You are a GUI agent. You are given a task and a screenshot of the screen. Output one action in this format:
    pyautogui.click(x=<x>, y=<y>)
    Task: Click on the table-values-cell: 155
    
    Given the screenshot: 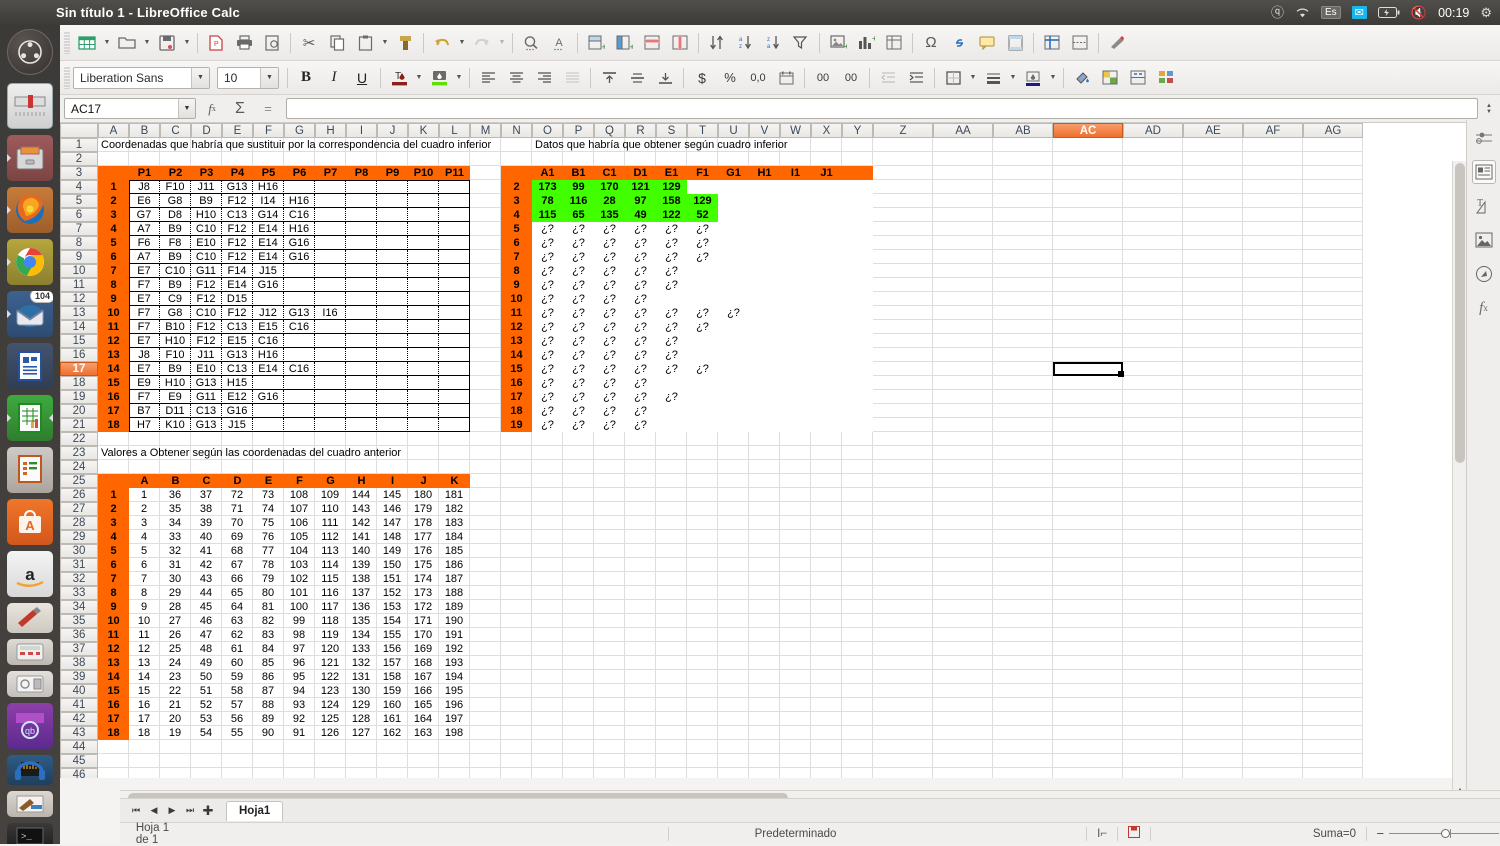 What is the action you would take?
    pyautogui.click(x=392, y=635)
    